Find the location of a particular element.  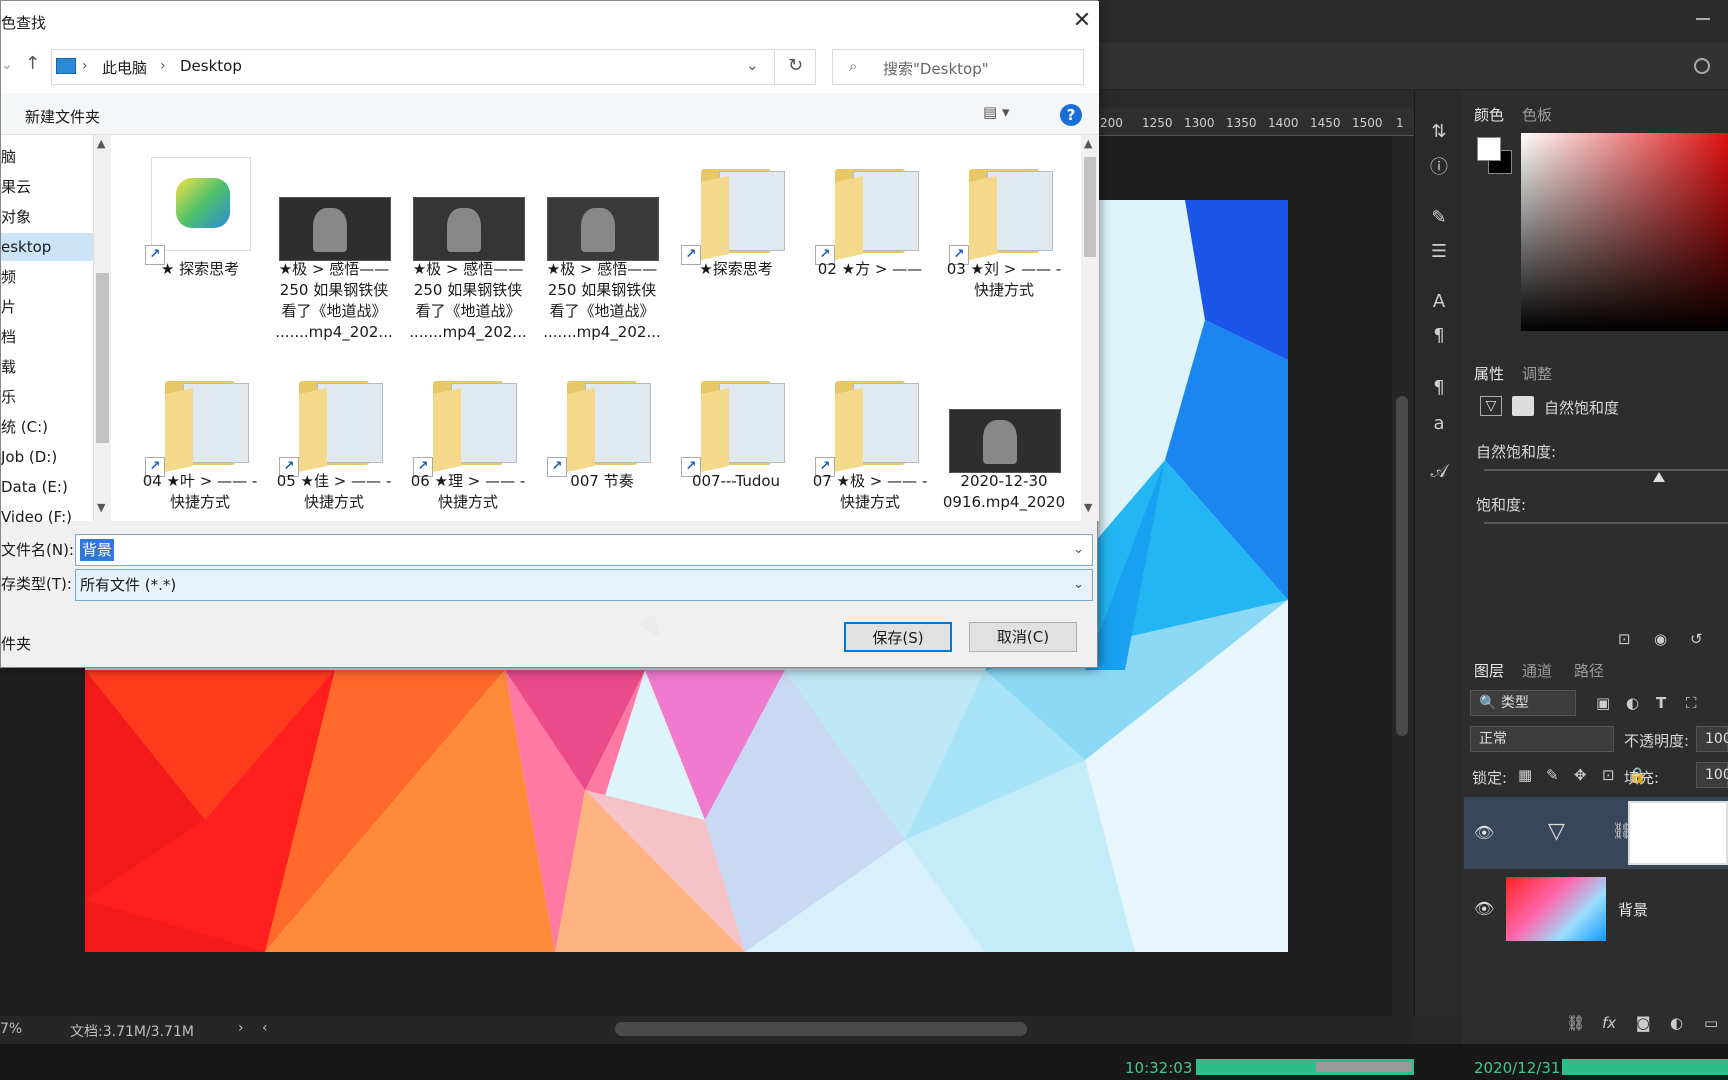

file-item: ↗ 02 ★方 > —— is located at coordinates (870, 243).